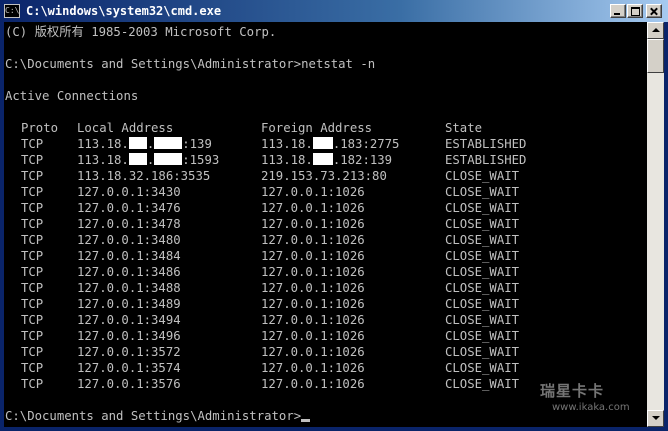 This screenshot has height=431, width=668. What do you see at coordinates (124, 11) in the screenshot?
I see `window-title: C:\windows\system32\cmd.exe` at bounding box center [124, 11].